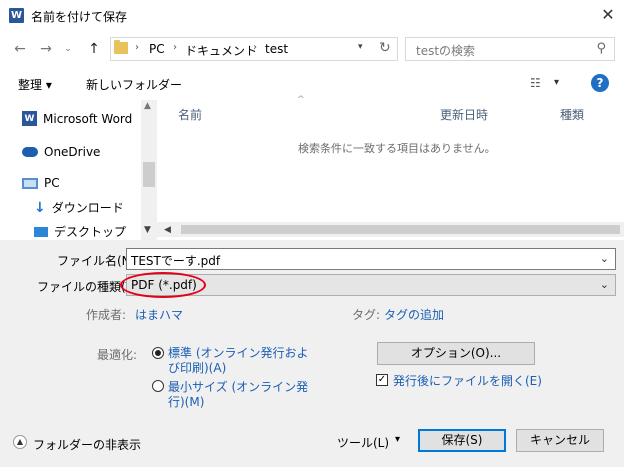  What do you see at coordinates (301, 100) in the screenshot?
I see `sort-up-icon: ^` at bounding box center [301, 100].